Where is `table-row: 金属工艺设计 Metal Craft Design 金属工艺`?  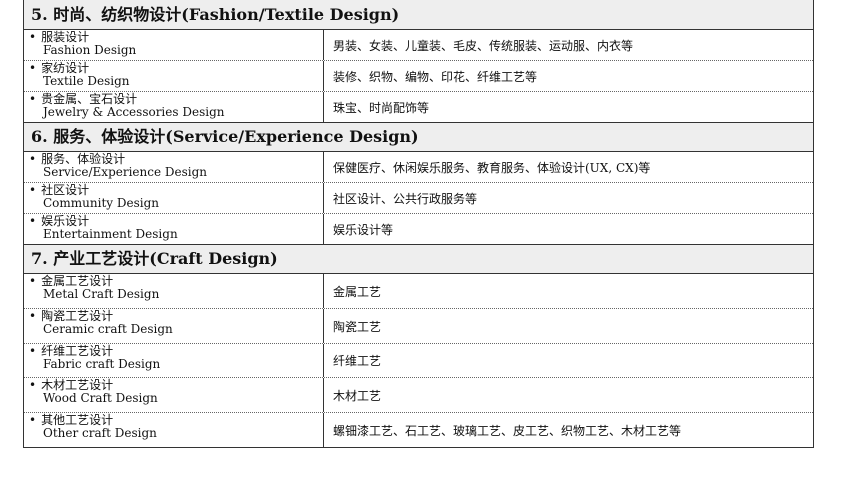
table-row: 金属工艺设计 Metal Craft Design 金属工艺 is located at coordinates (418, 291).